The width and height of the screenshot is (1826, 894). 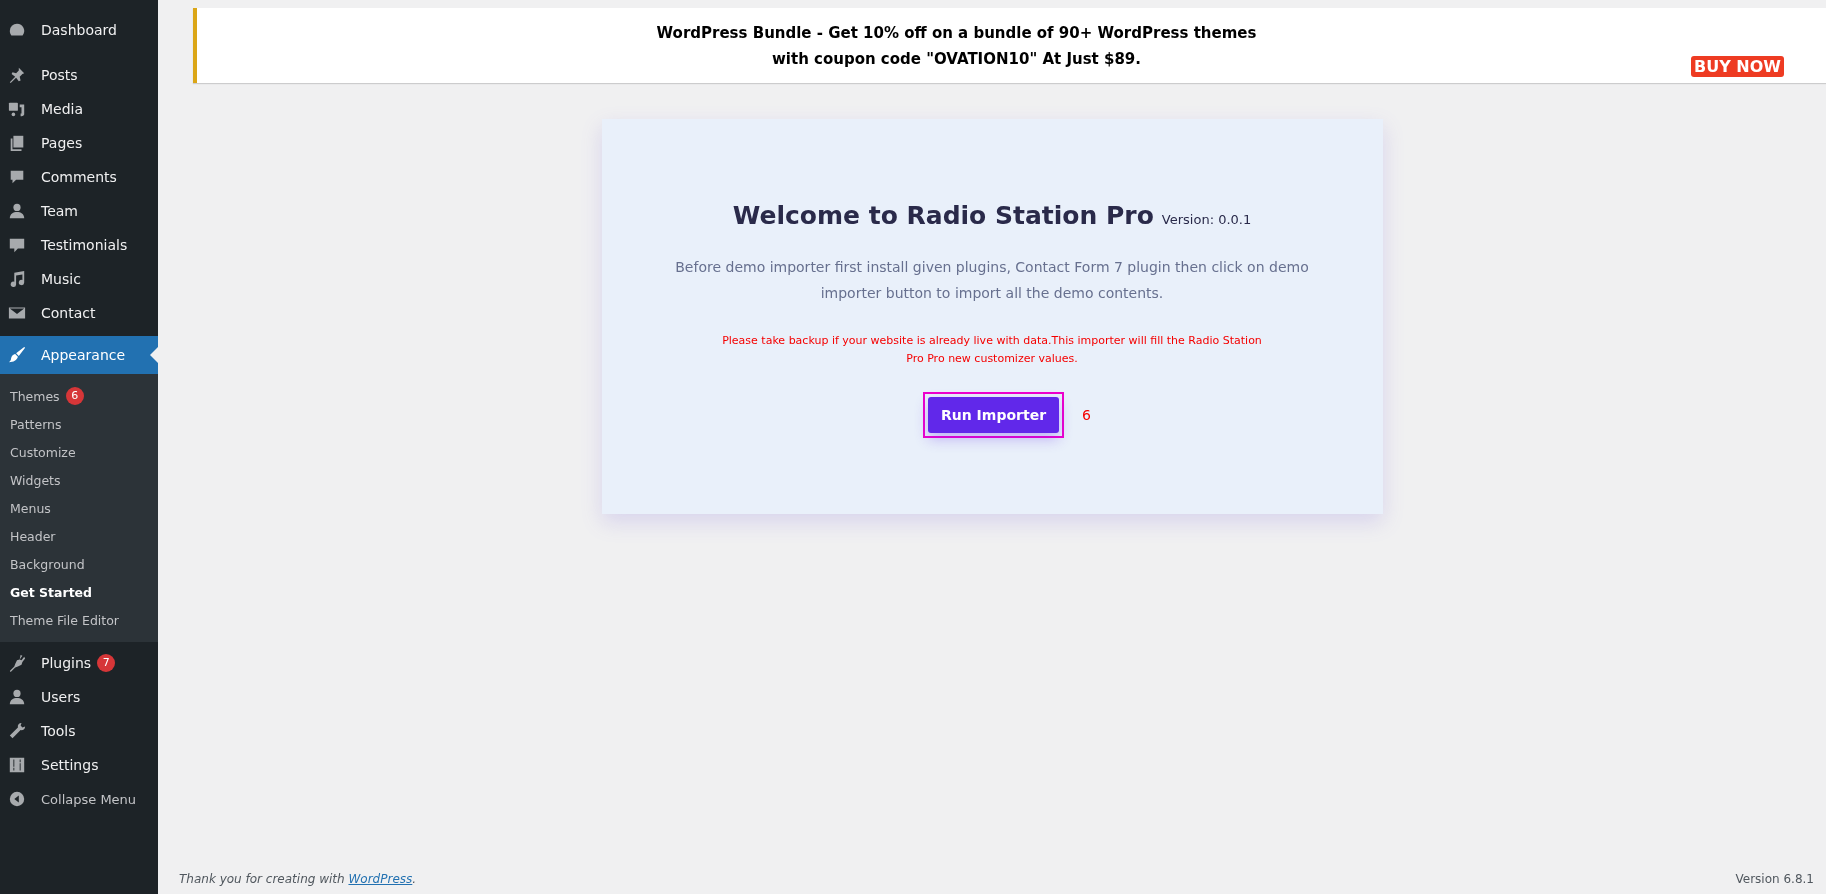 I want to click on menu-item: Team, so click(x=79, y=211).